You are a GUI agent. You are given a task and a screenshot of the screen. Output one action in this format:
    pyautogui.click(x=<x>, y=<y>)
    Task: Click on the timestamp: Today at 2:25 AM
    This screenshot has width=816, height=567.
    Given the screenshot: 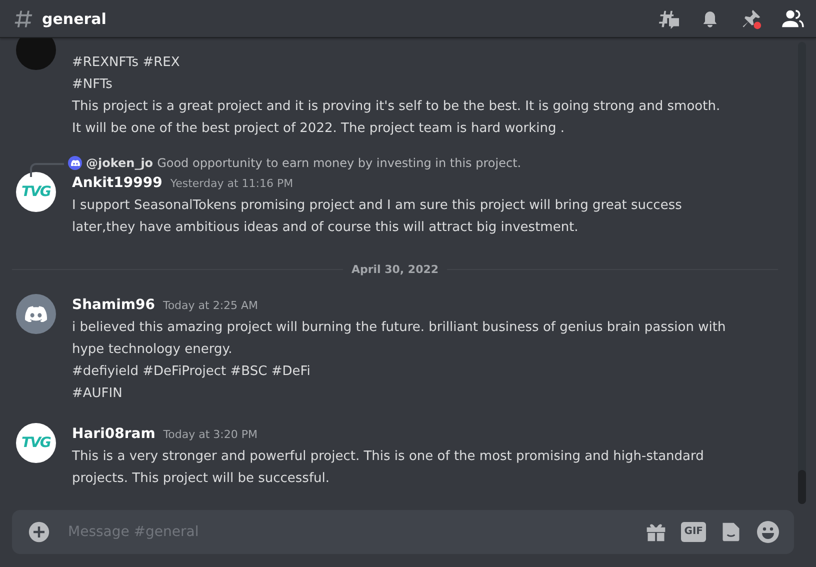 What is the action you would take?
    pyautogui.click(x=210, y=306)
    